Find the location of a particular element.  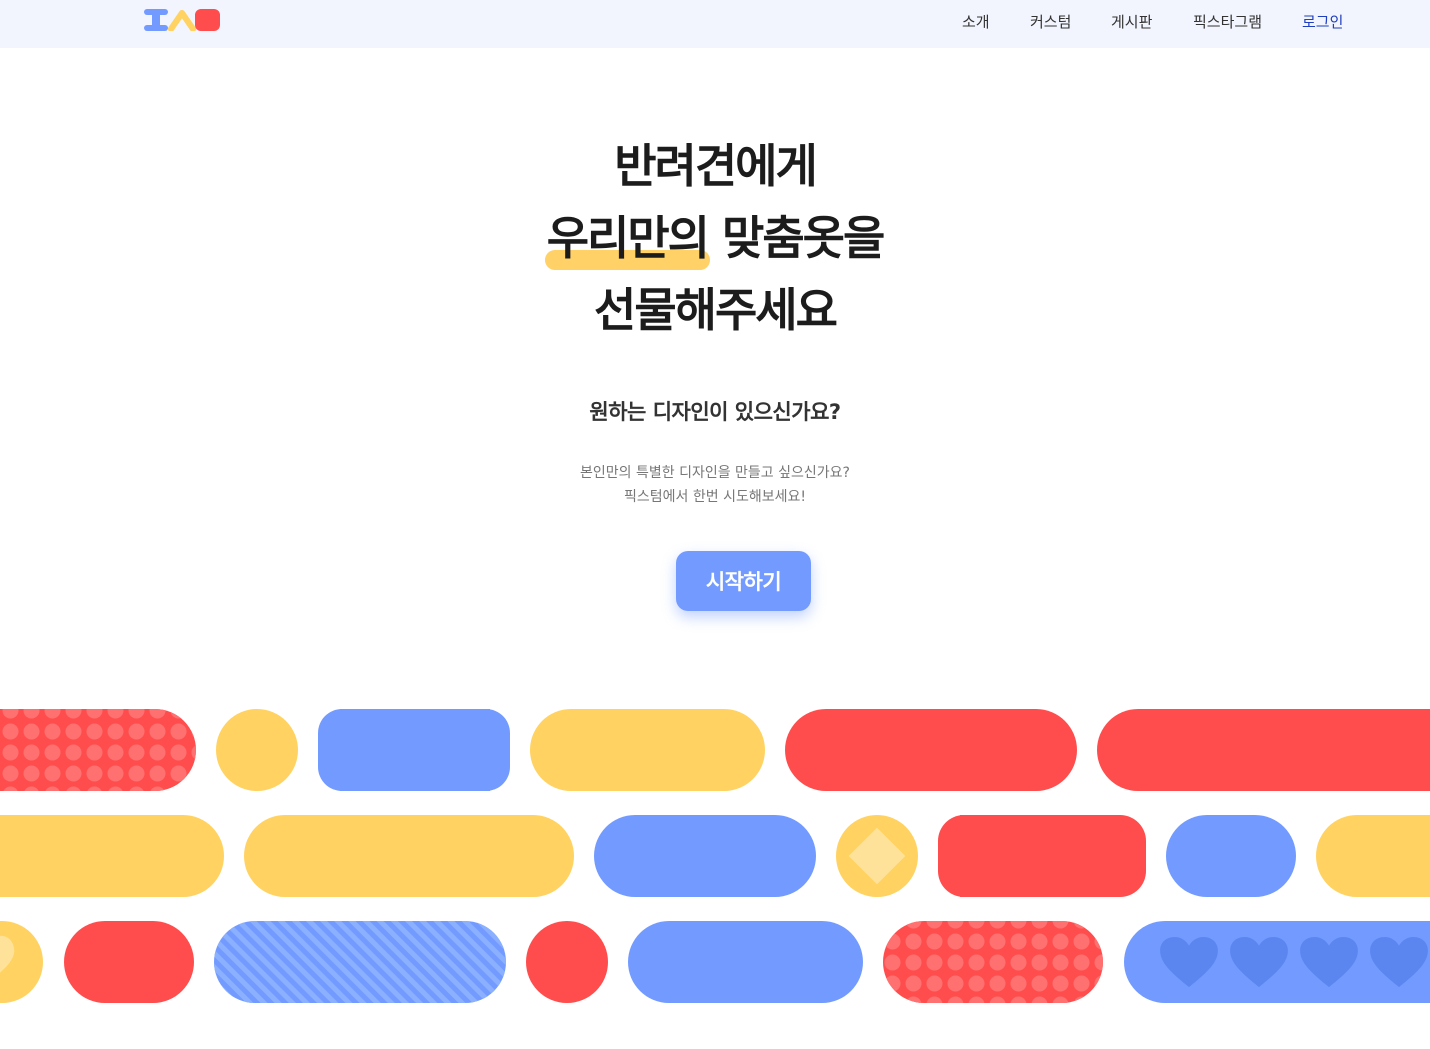

logo-icon is located at coordinates (183, 20).